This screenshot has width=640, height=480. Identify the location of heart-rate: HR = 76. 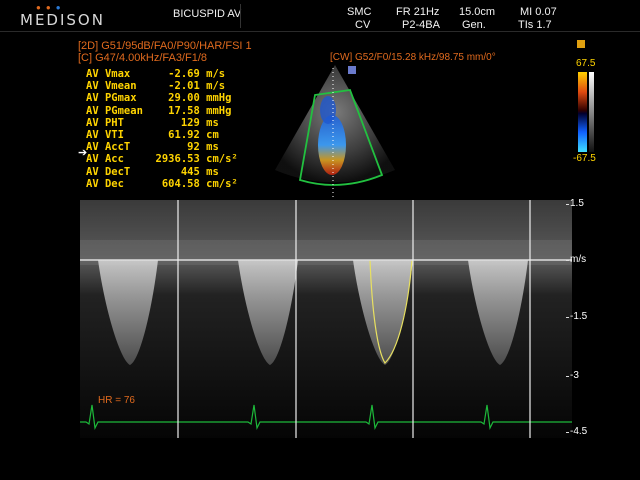
(116, 400).